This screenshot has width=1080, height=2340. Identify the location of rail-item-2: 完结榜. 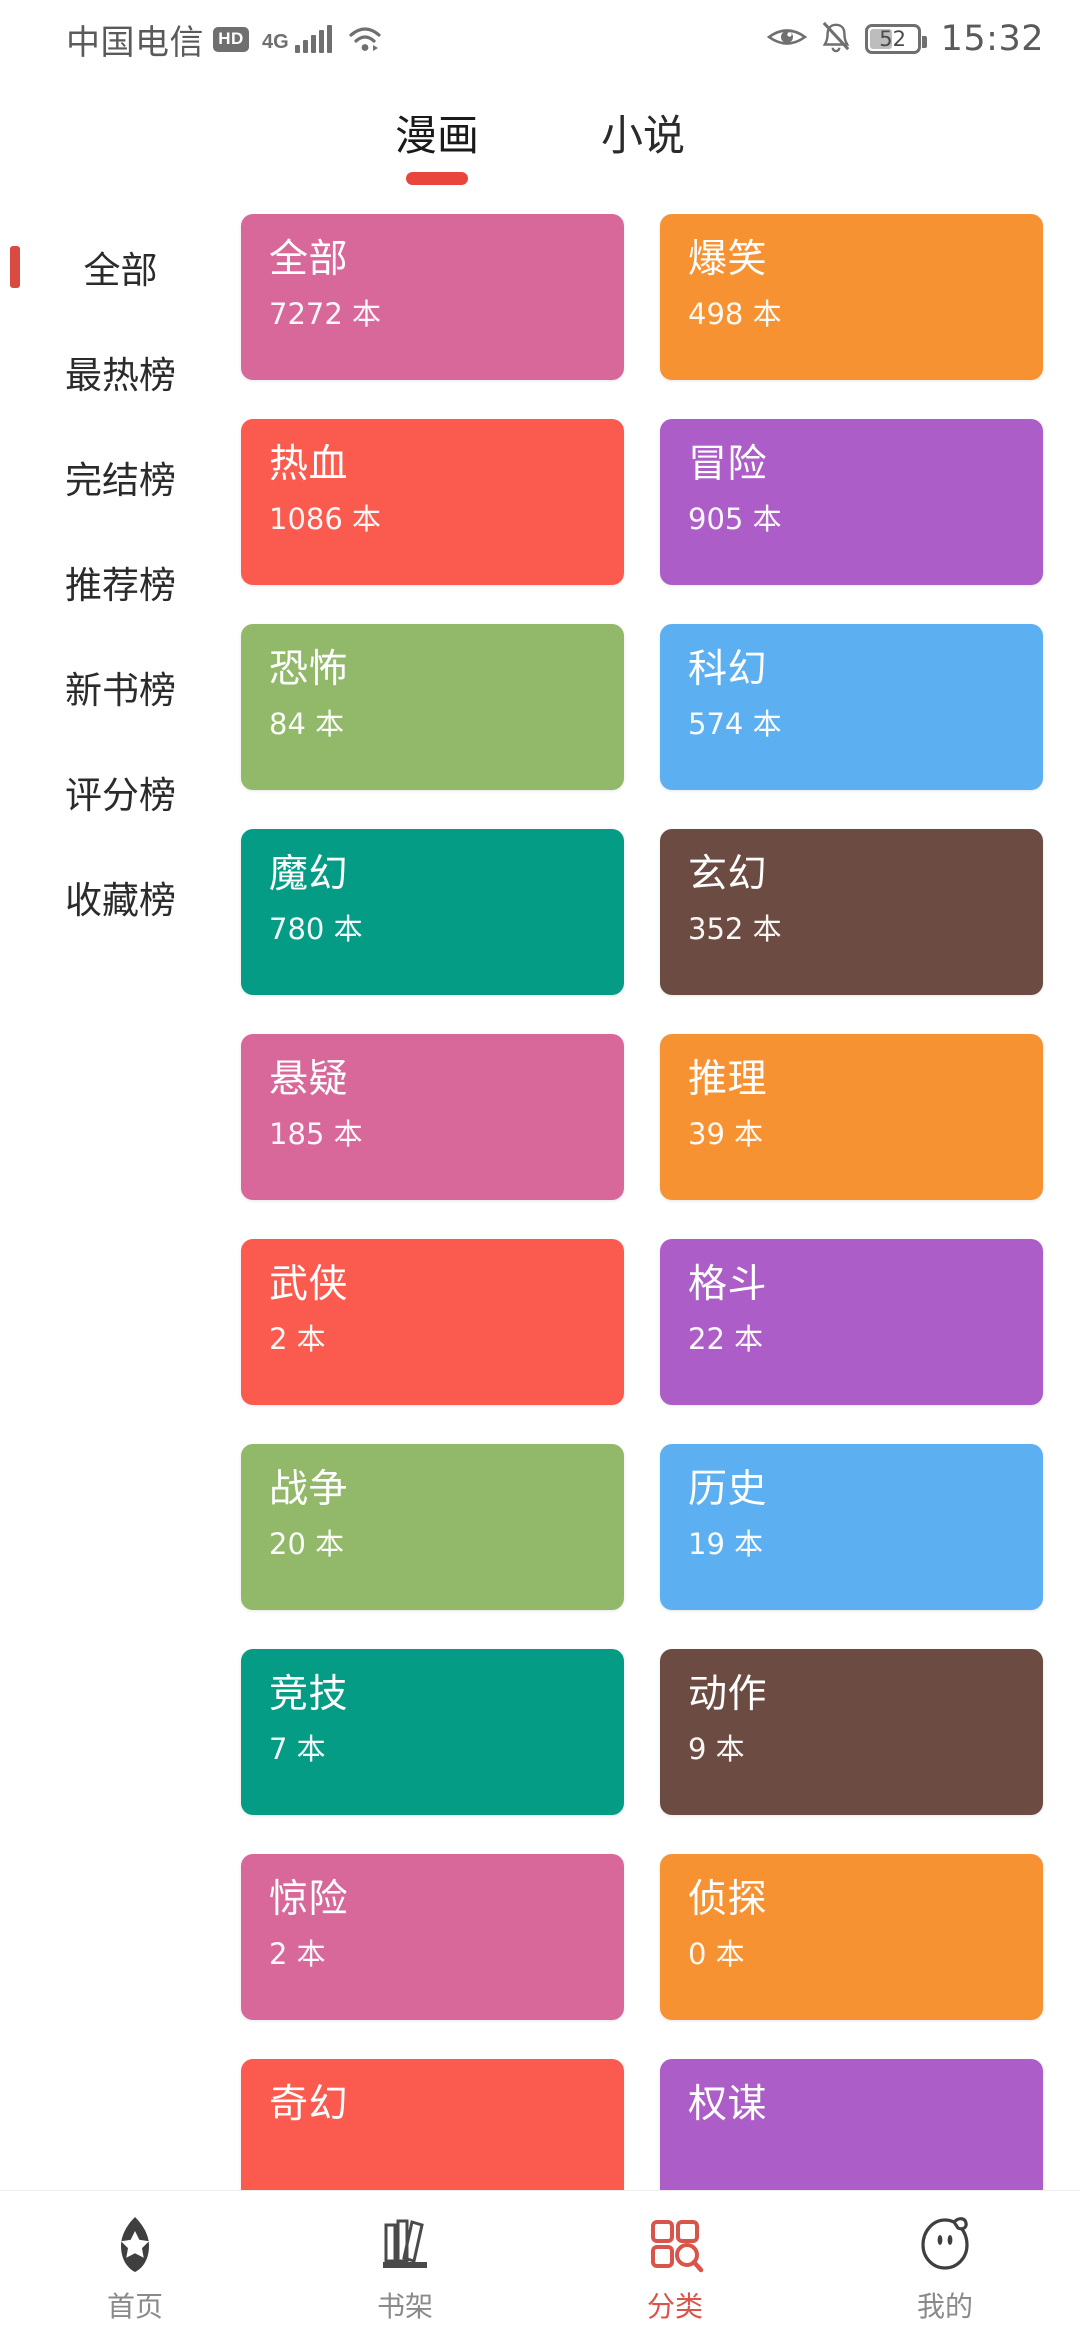
(120, 476).